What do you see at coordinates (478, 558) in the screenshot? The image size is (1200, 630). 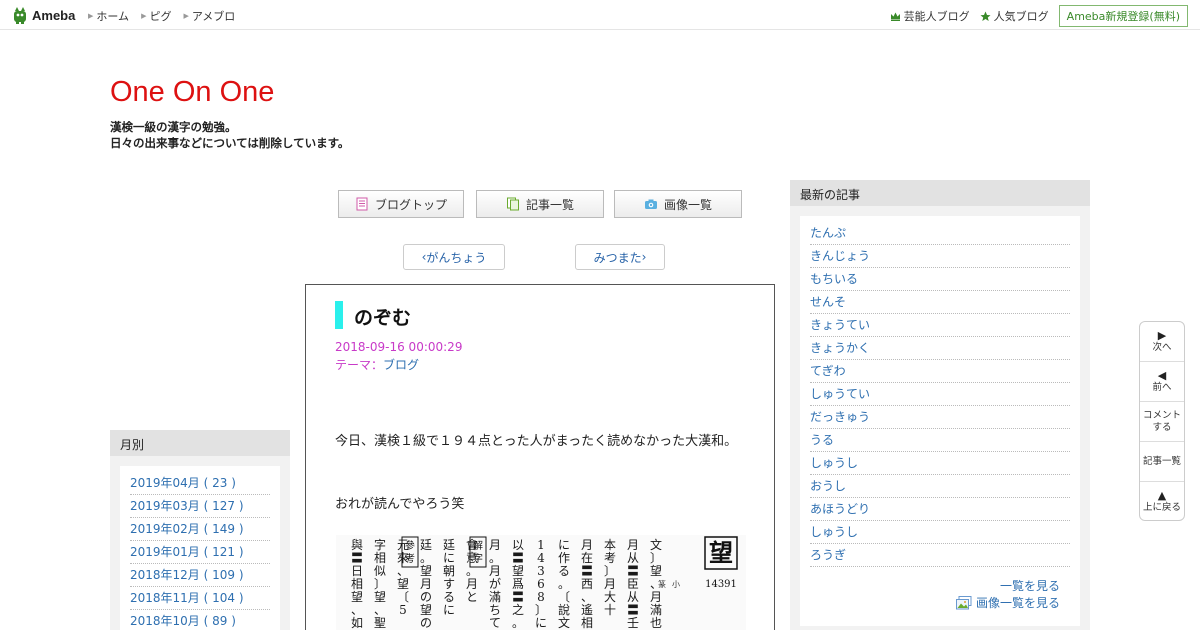 I see `dictionary-box-label: 字` at bounding box center [478, 558].